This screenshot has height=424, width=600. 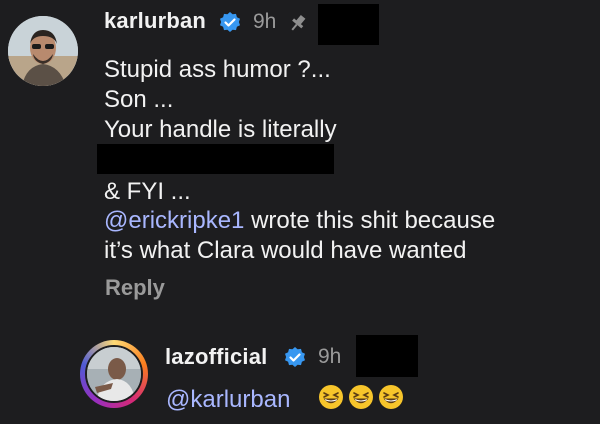 What do you see at coordinates (265, 21) in the screenshot?
I see `comment-time: 9h` at bounding box center [265, 21].